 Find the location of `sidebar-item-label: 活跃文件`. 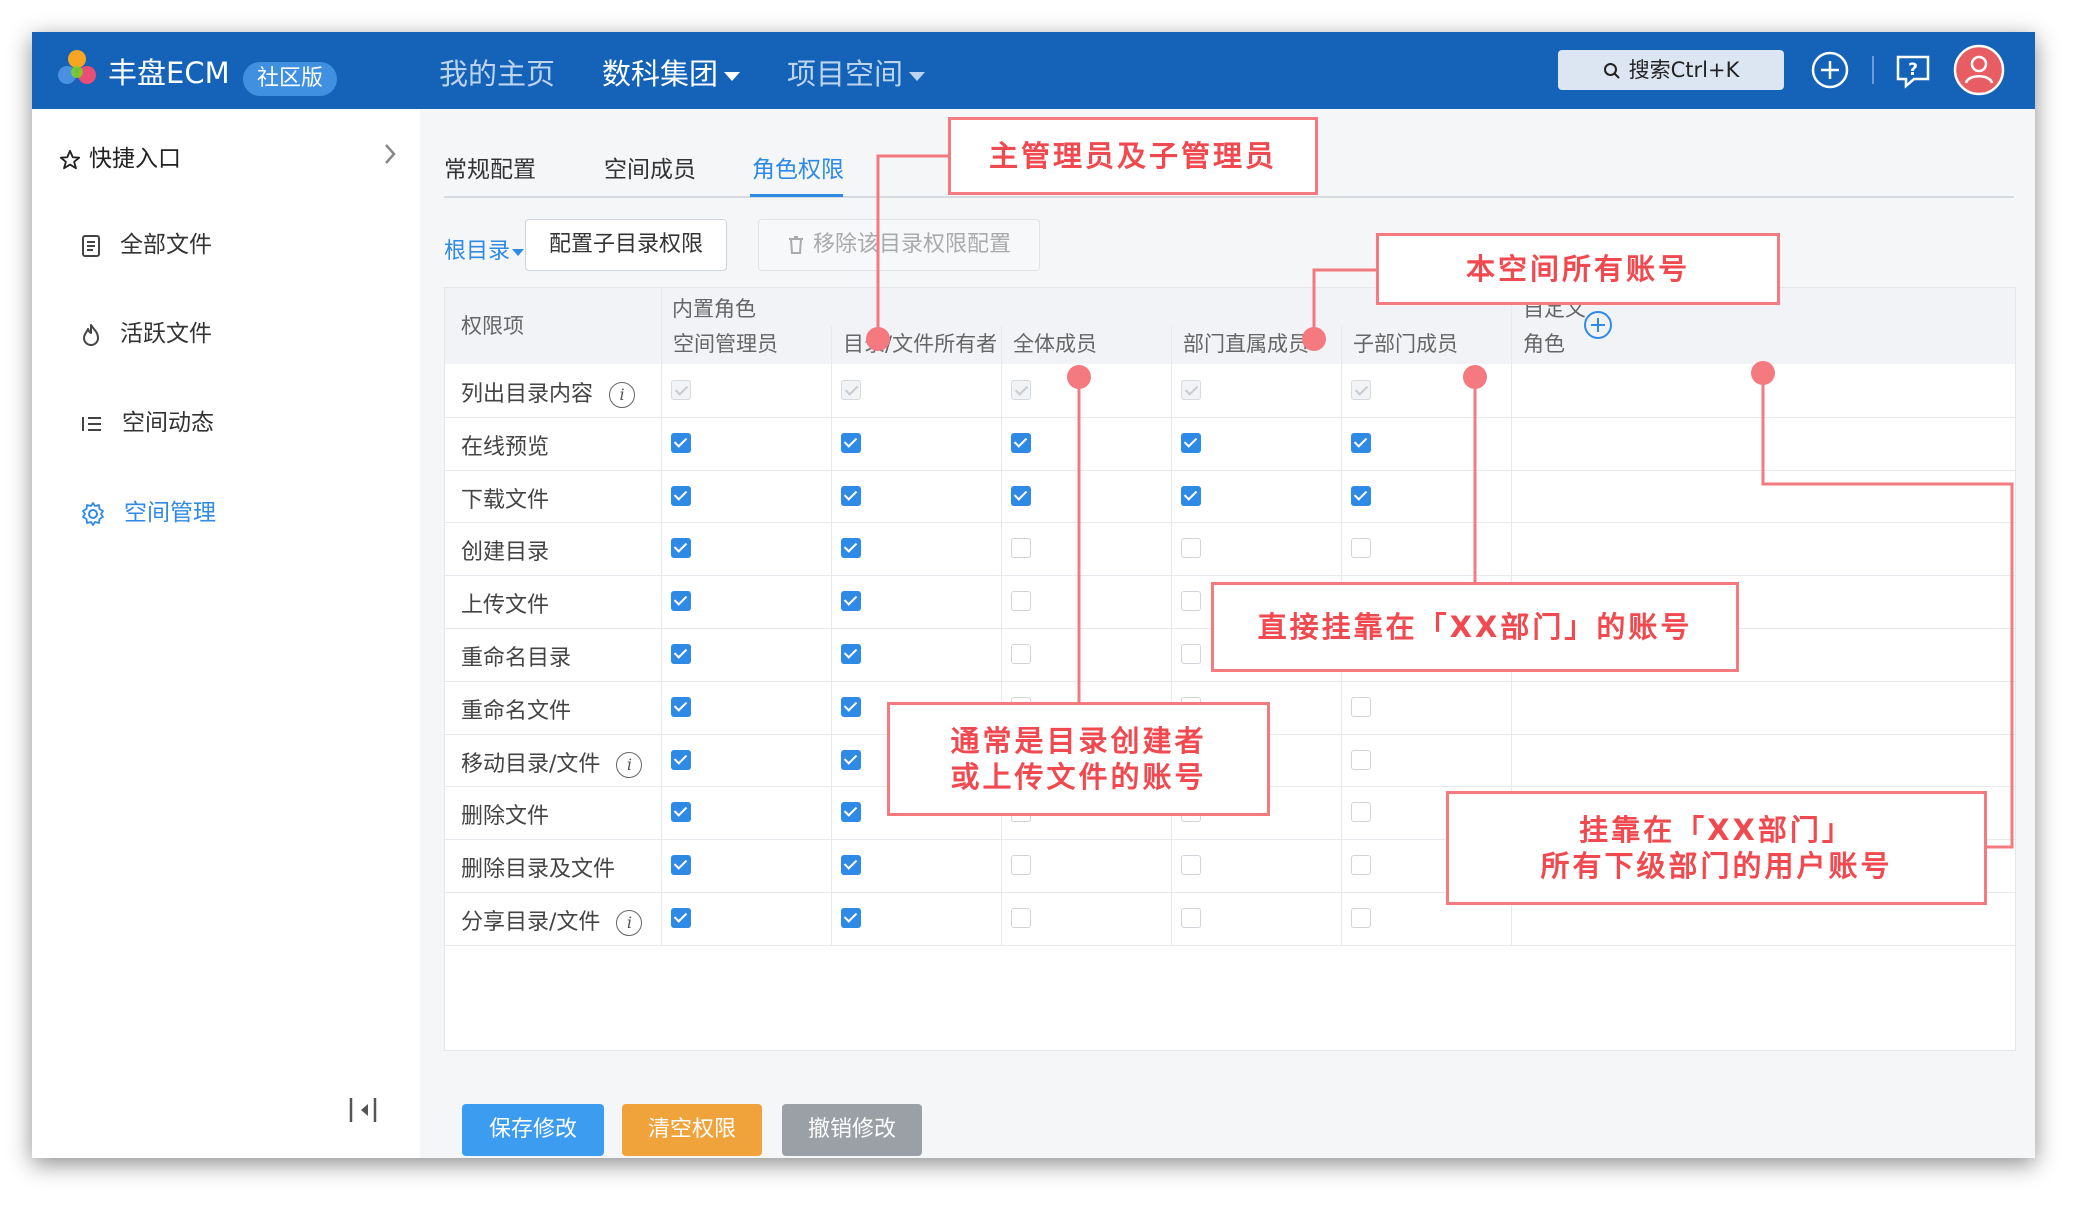

sidebar-item-label: 活跃文件 is located at coordinates (166, 334).